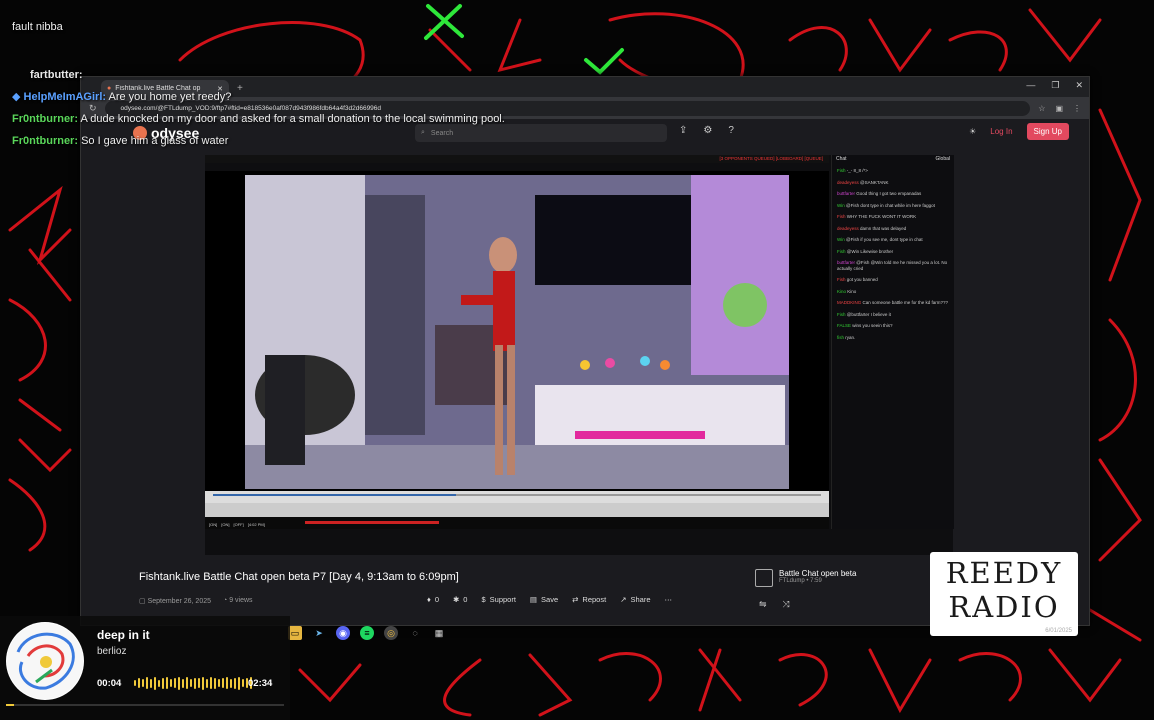  Describe the element at coordinates (122, 97) in the screenshot. I see `overlay-chat-message: ◆ HelpMeImAGirl: Are you home yet reedy?` at that location.